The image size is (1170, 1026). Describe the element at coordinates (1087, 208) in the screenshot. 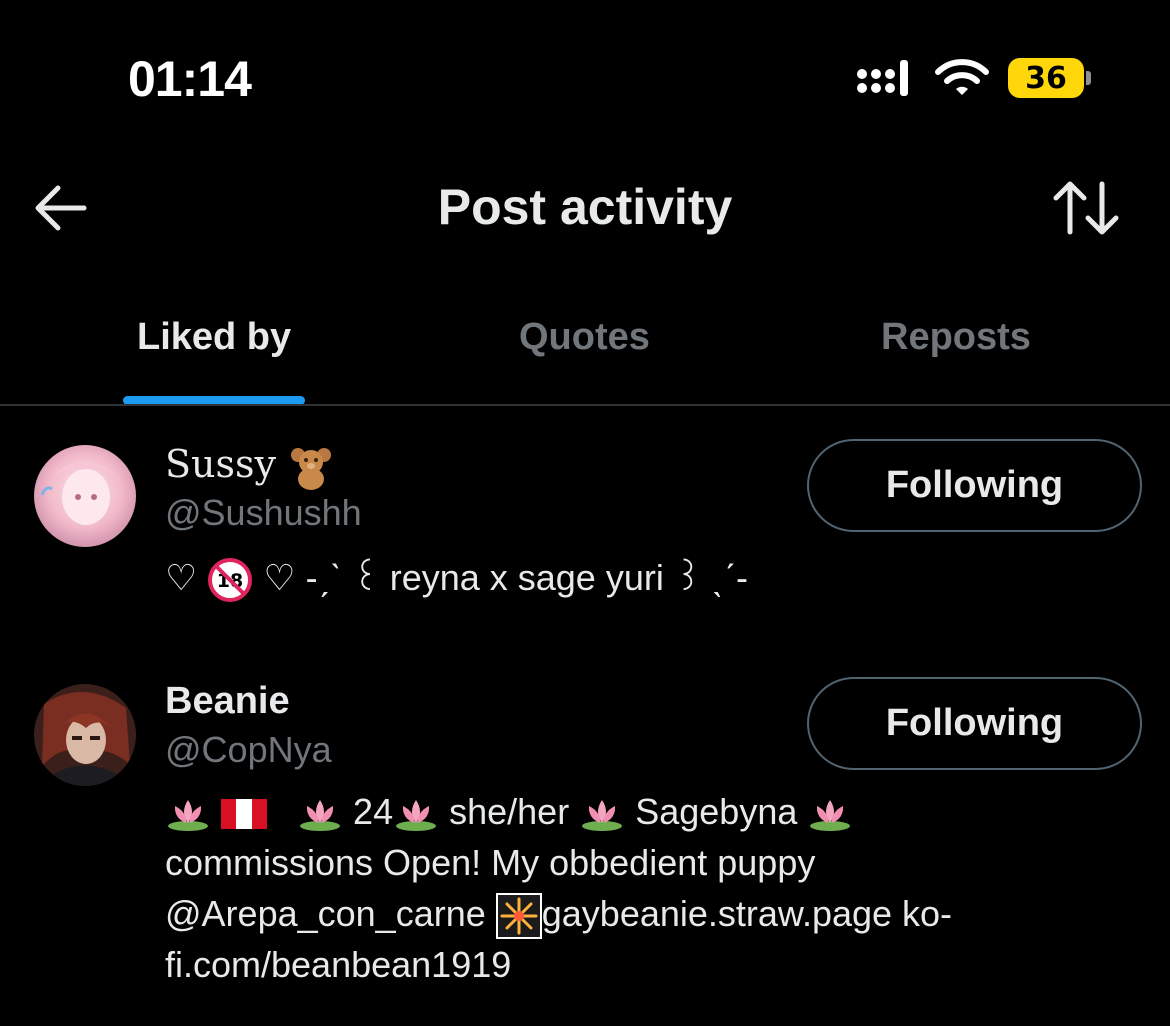

I see `sort-arrows-icon` at that location.